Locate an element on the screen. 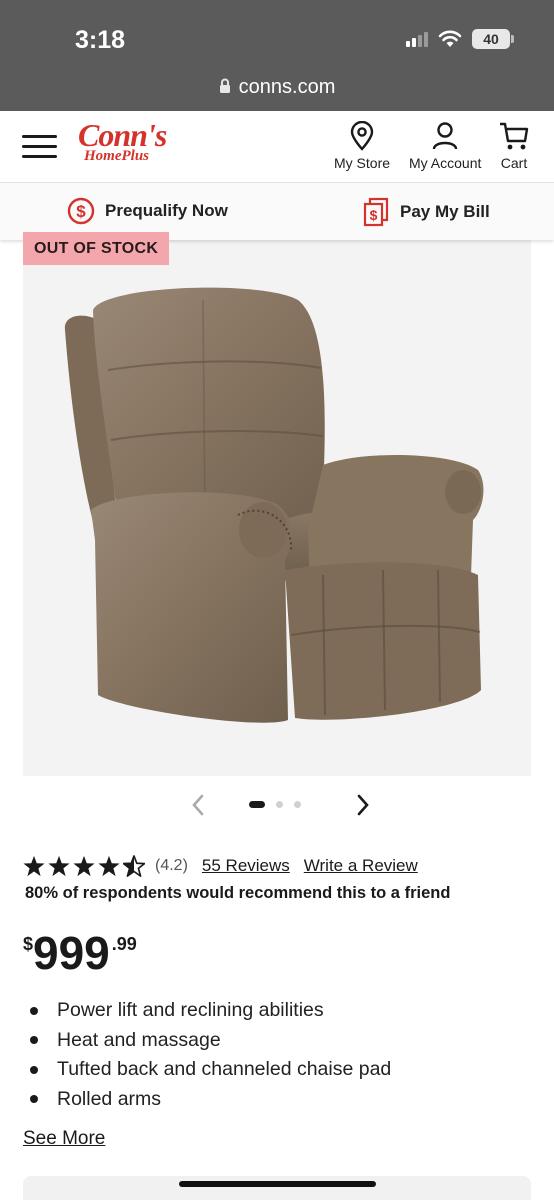 The height and width of the screenshot is (1200, 554). my-store-link: My Store is located at coordinates (362, 146).